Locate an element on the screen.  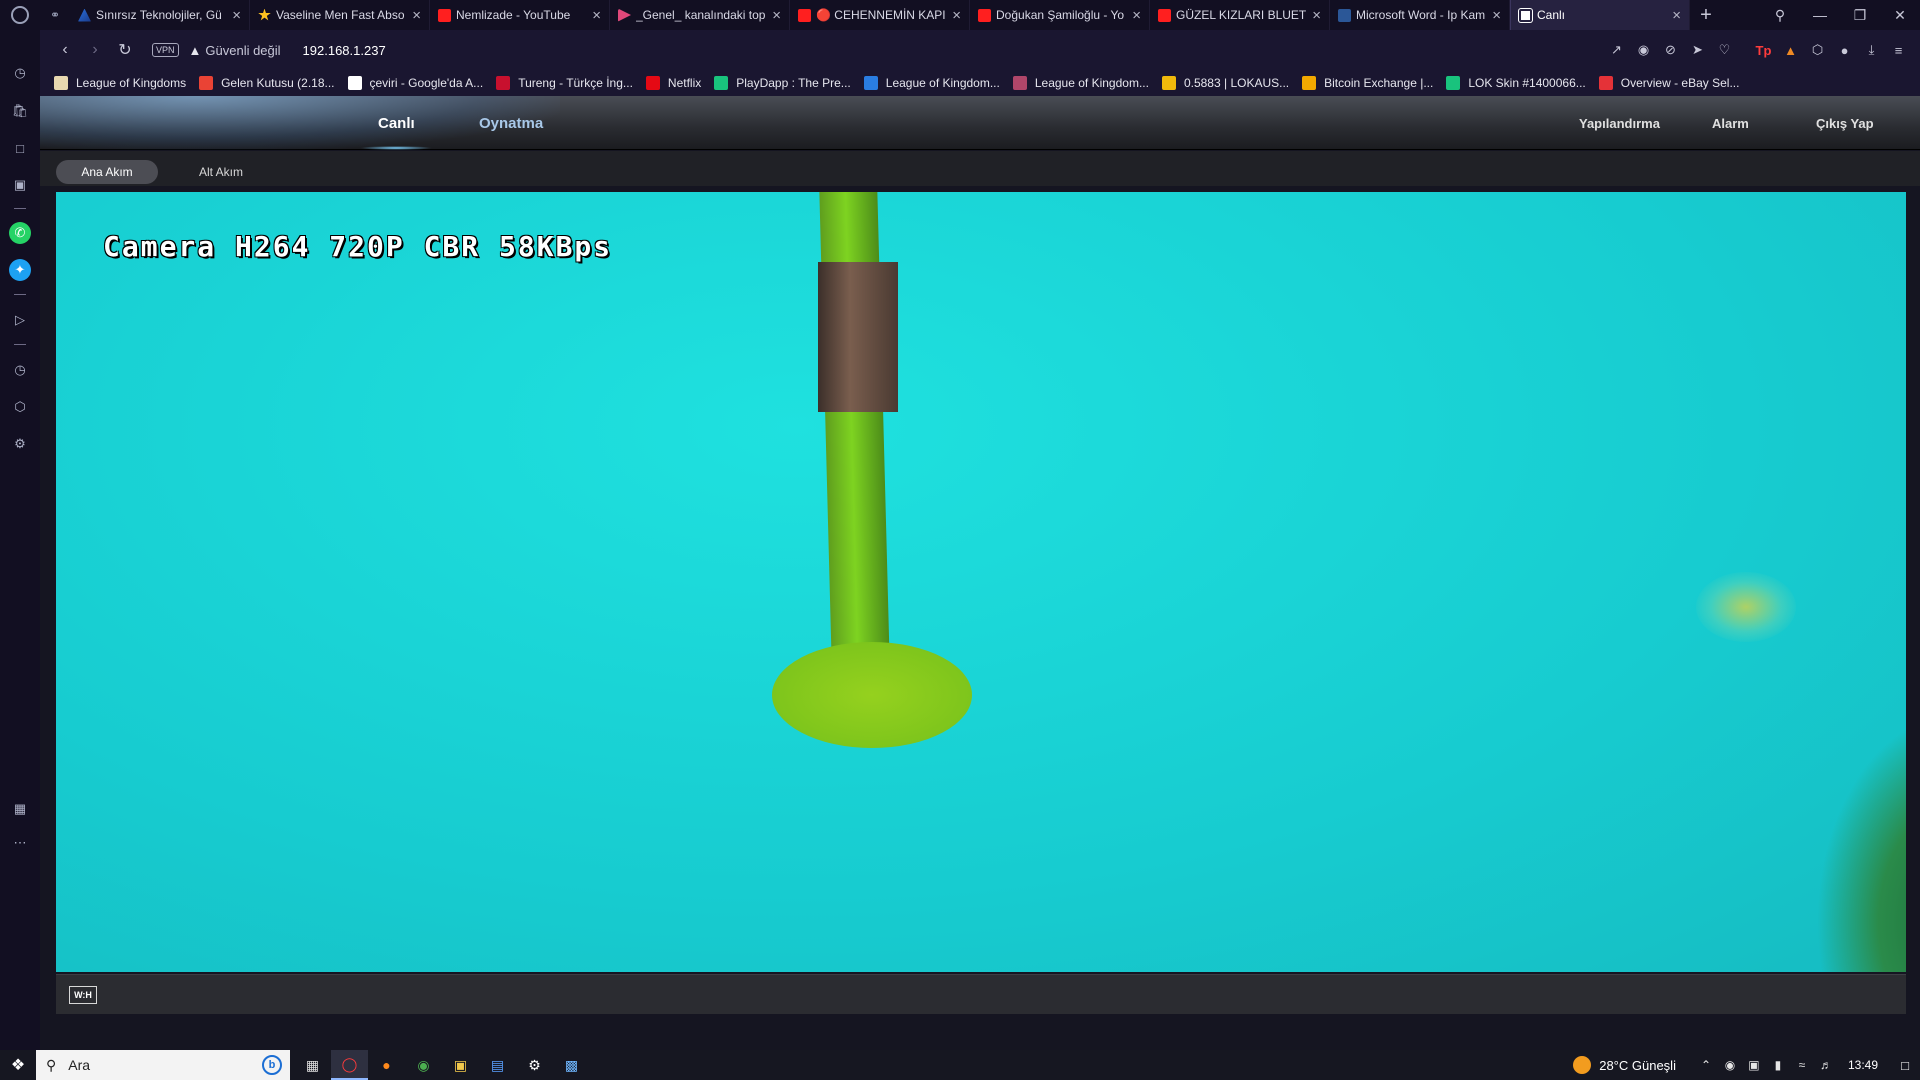
windows-start-icon: ❖ is located at coordinates (18, 1065).